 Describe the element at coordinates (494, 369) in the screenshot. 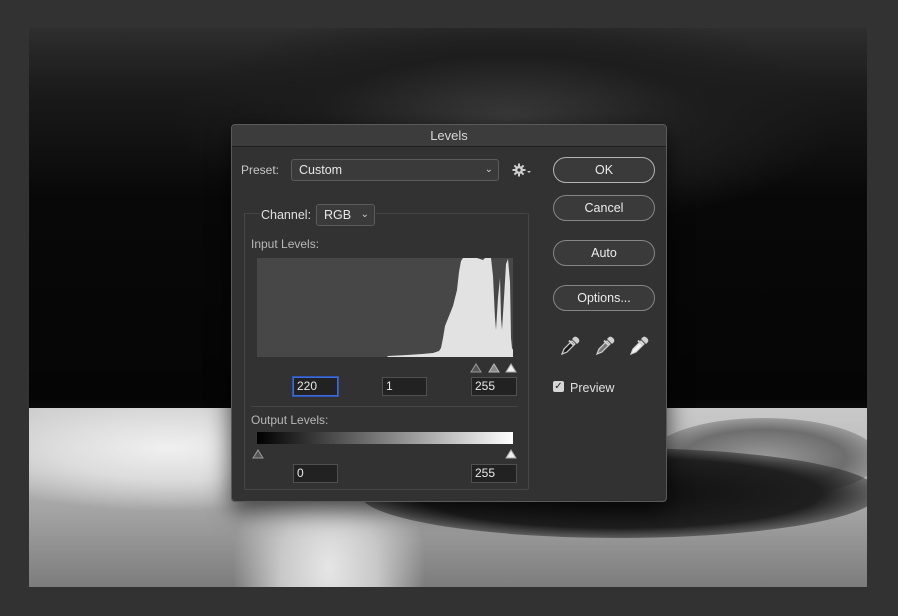

I see `input-gamma-slider` at that location.